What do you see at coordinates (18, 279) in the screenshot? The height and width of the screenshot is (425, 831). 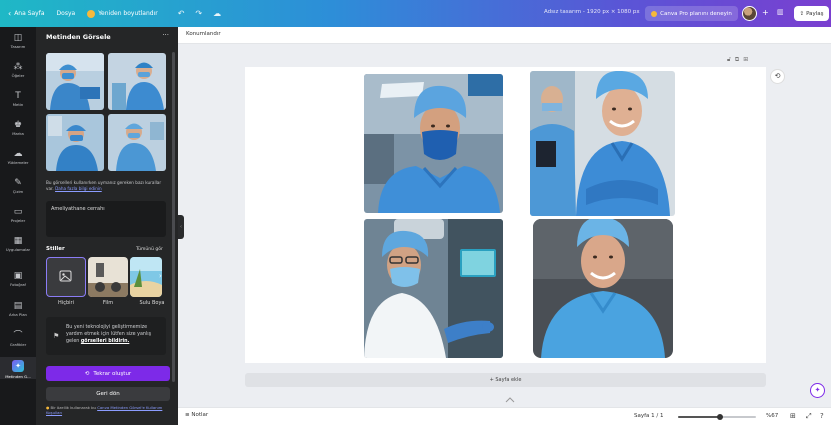 I see `rail-item-photos: ▣ Fotoğraf` at bounding box center [18, 279].